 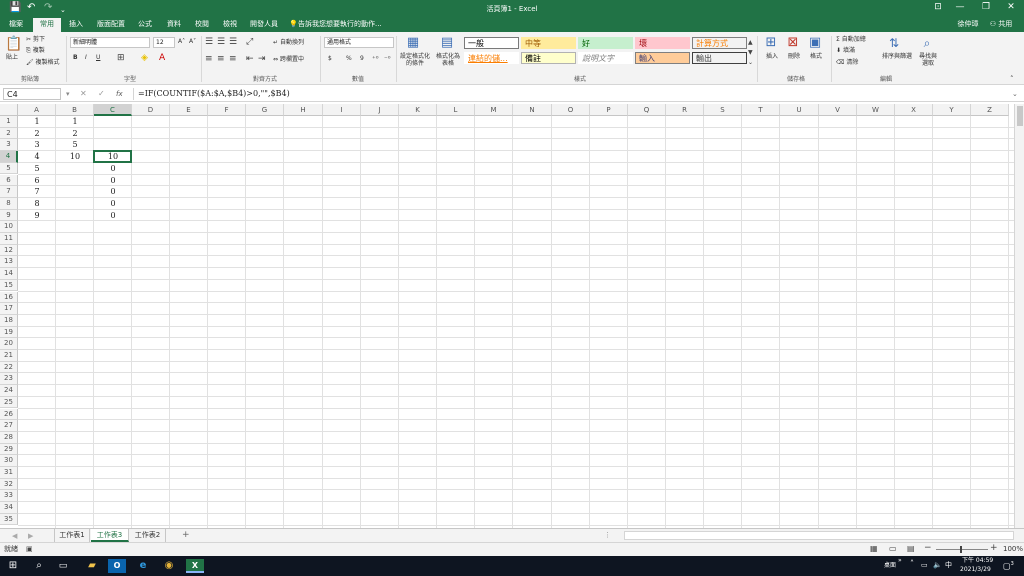 I want to click on column-header-B: B, so click(x=75, y=110).